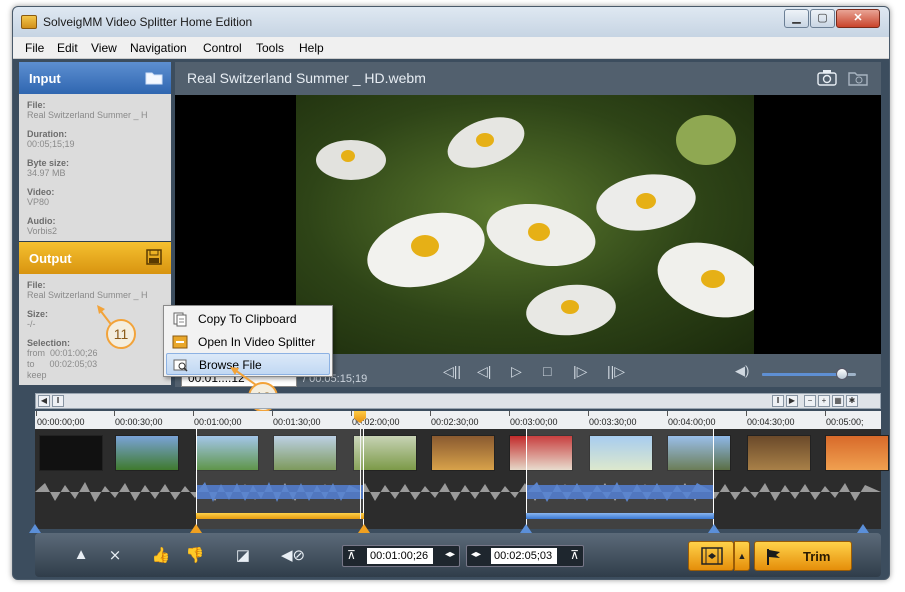 The image size is (905, 592). I want to click on audio-waveform, so click(458, 492).